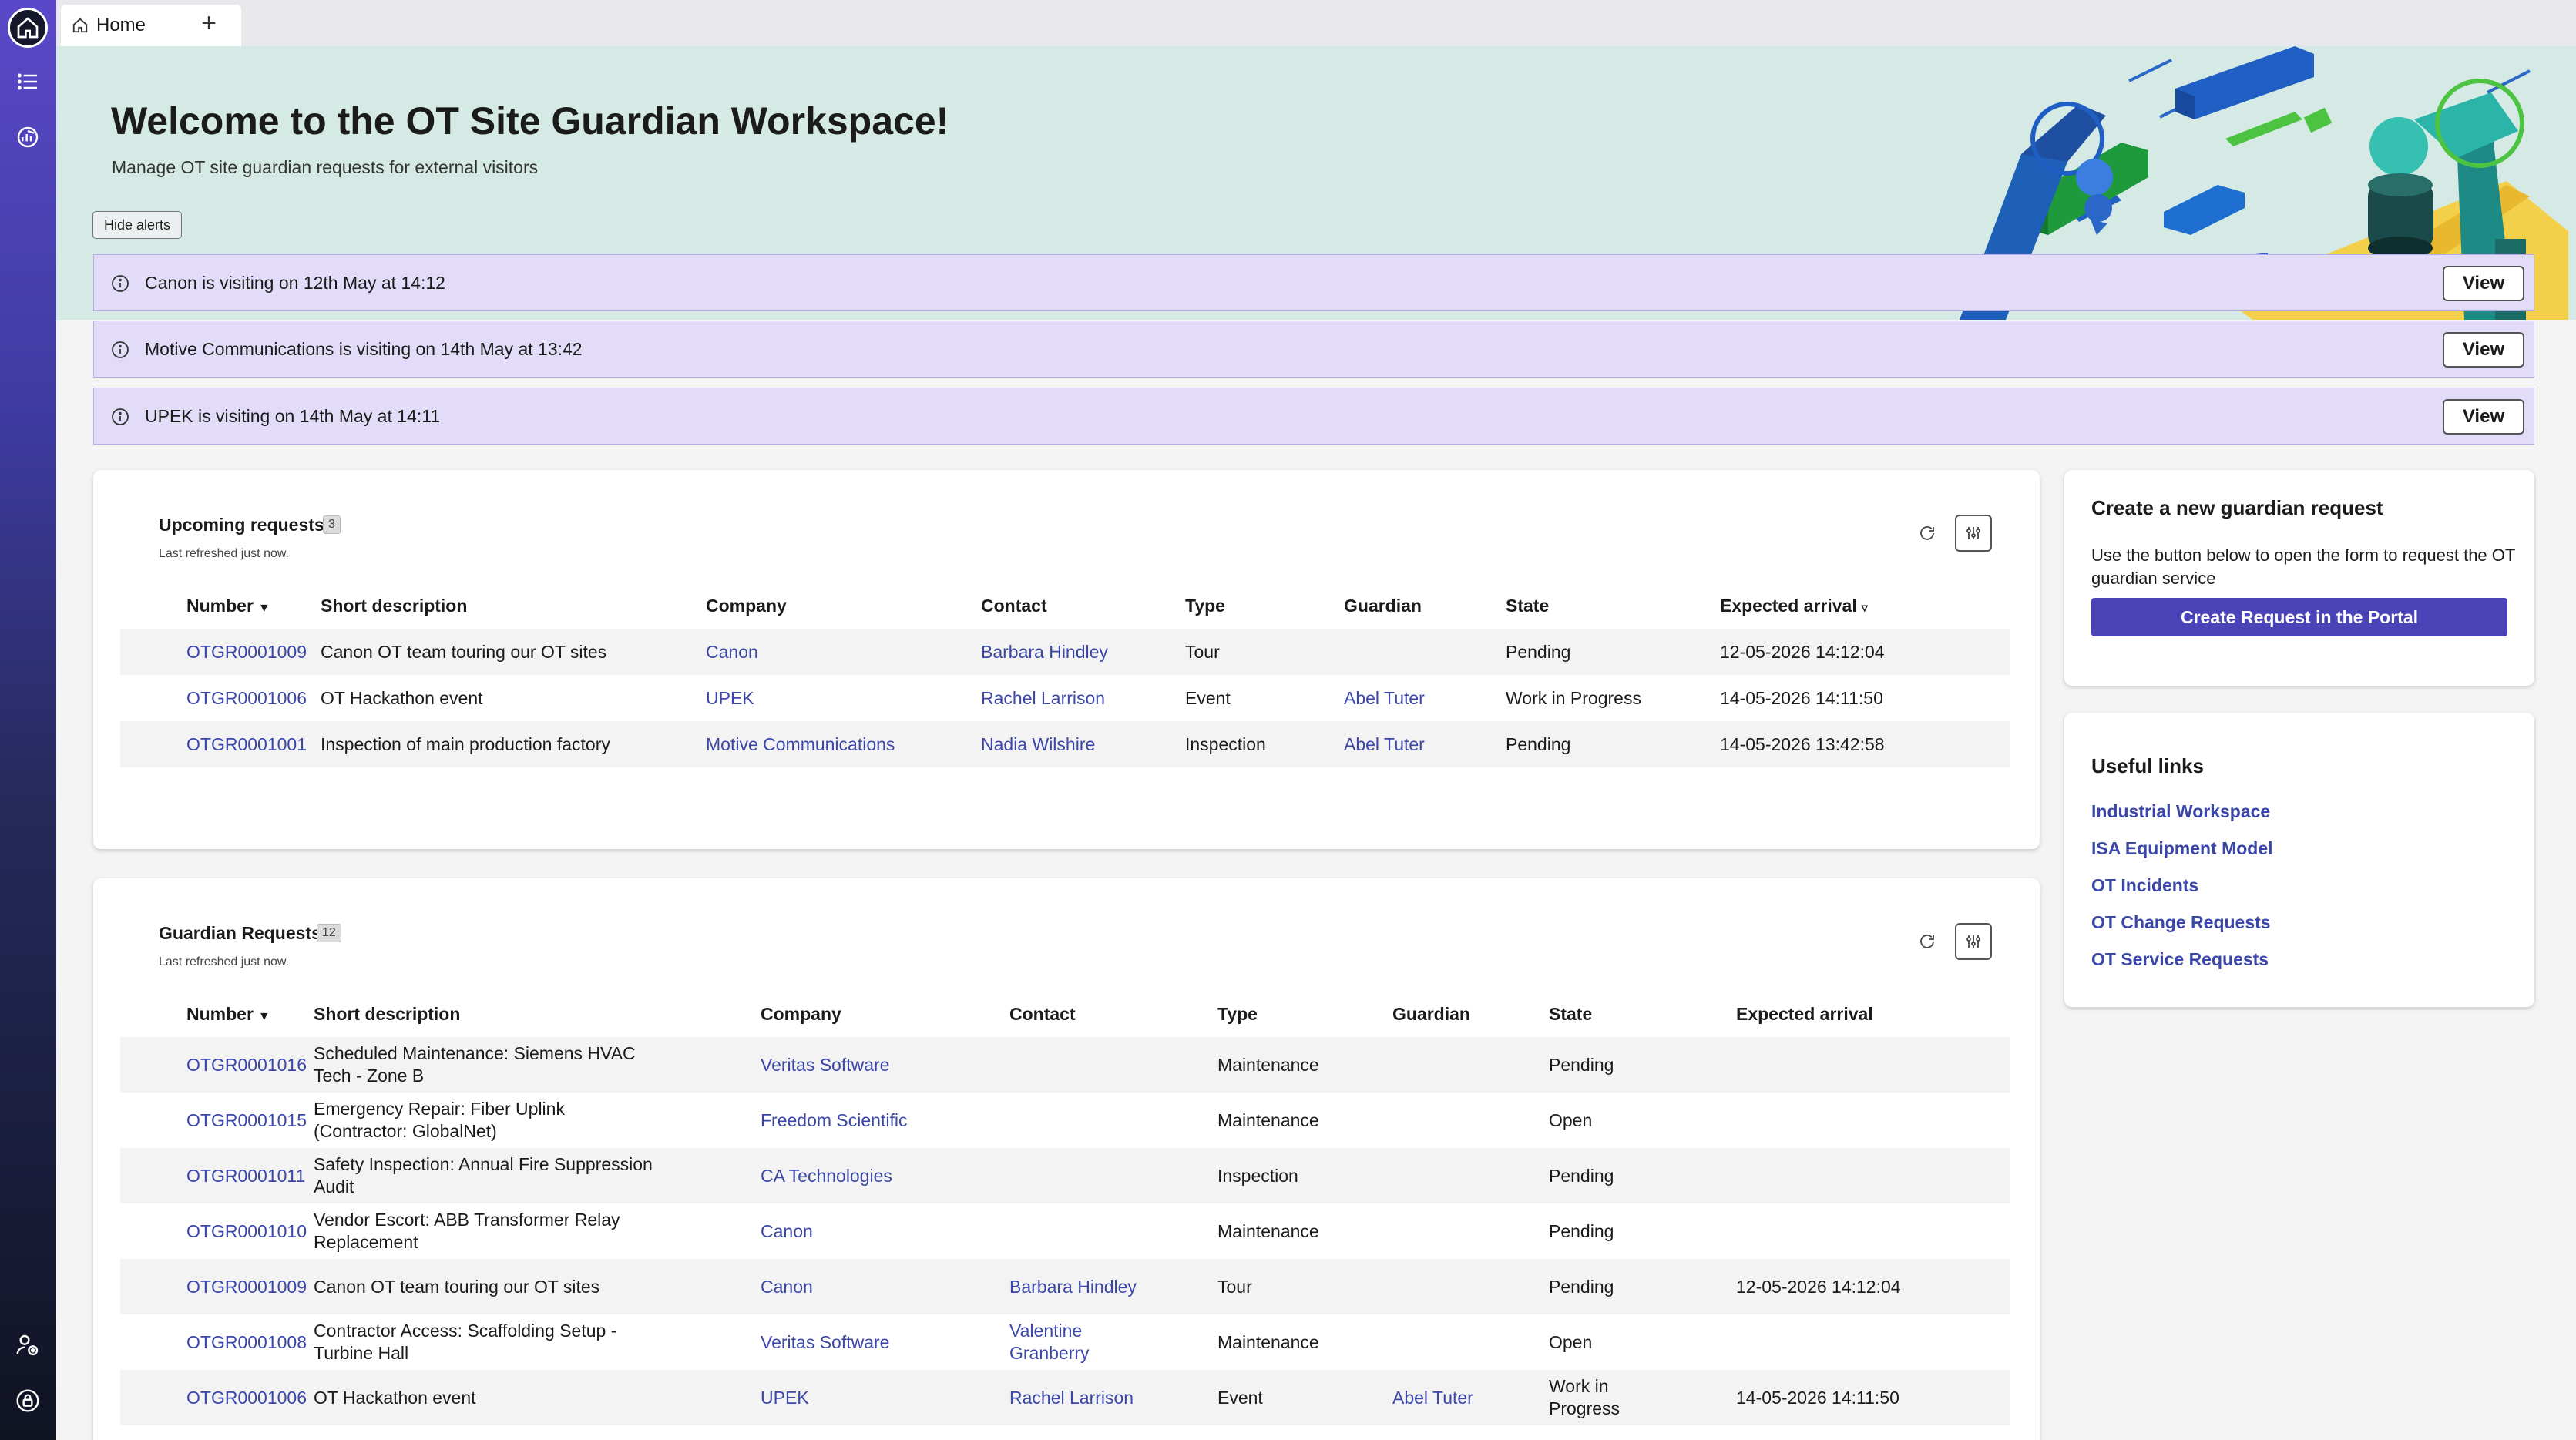  What do you see at coordinates (1642, 1397) in the screenshot?
I see `state-cell: Work in Progress` at bounding box center [1642, 1397].